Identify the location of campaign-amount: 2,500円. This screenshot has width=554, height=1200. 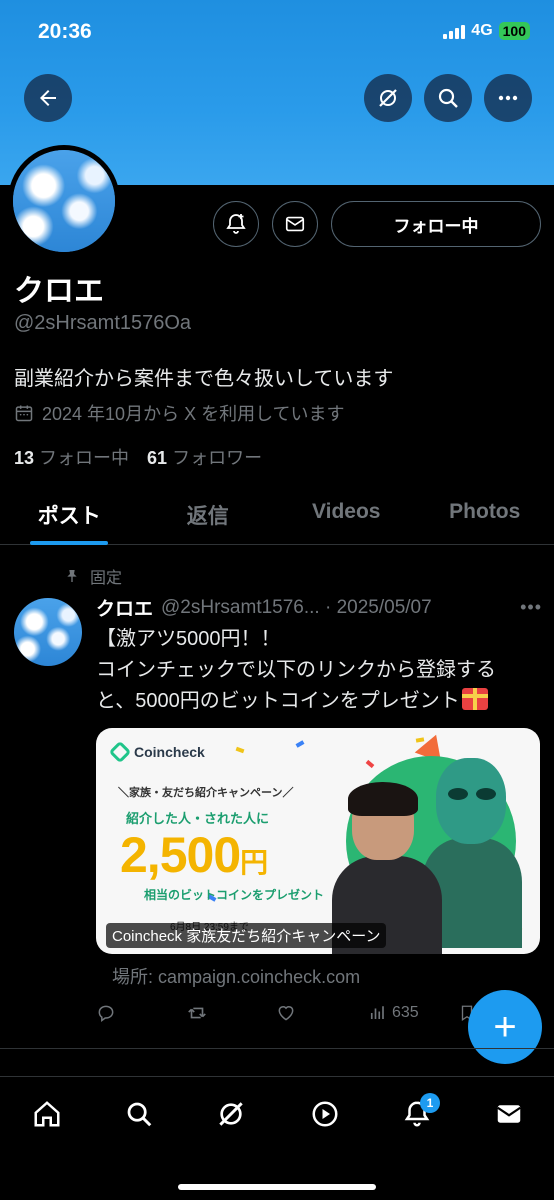
(194, 855).